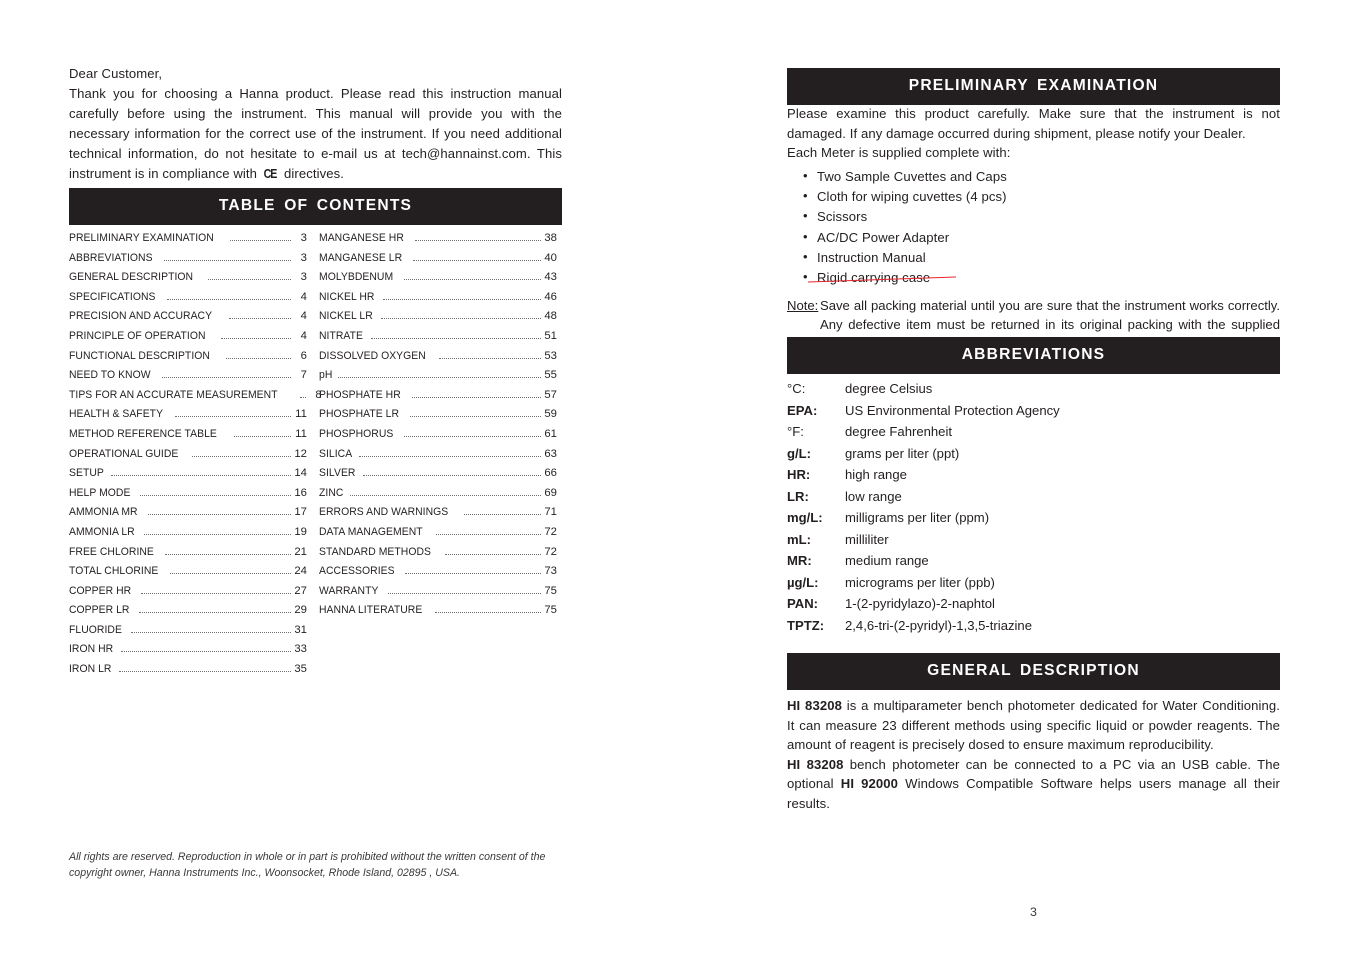 Image resolution: width=1351 pixels, height=954 pixels. I want to click on toc-entry: ERRORS AND WARNINGS 71, so click(438, 513).